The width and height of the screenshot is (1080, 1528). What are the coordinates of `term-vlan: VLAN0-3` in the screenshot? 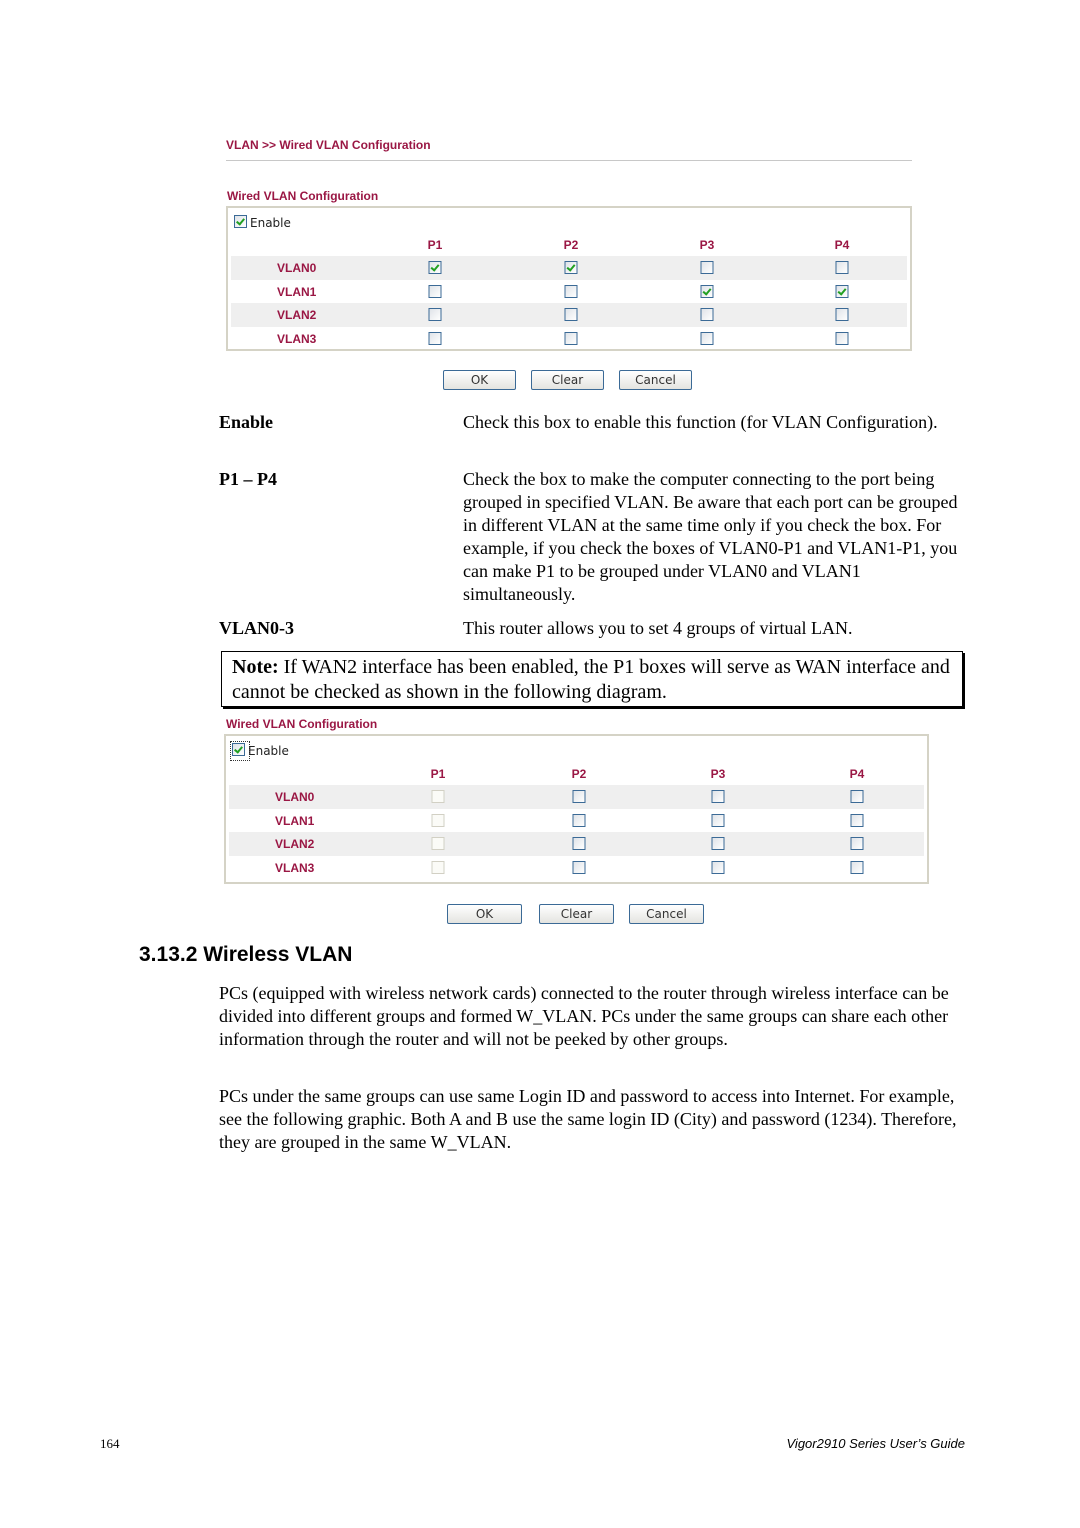 It's located at (256, 628).